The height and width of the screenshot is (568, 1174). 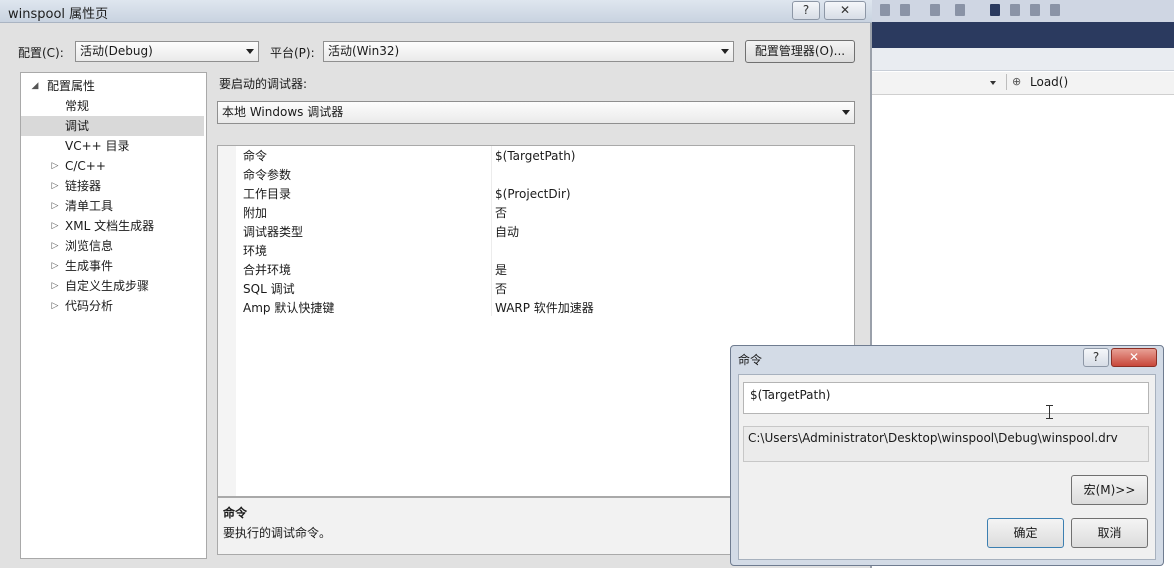 I want to click on tree-item: ▷ C/C++, so click(x=112, y=166).